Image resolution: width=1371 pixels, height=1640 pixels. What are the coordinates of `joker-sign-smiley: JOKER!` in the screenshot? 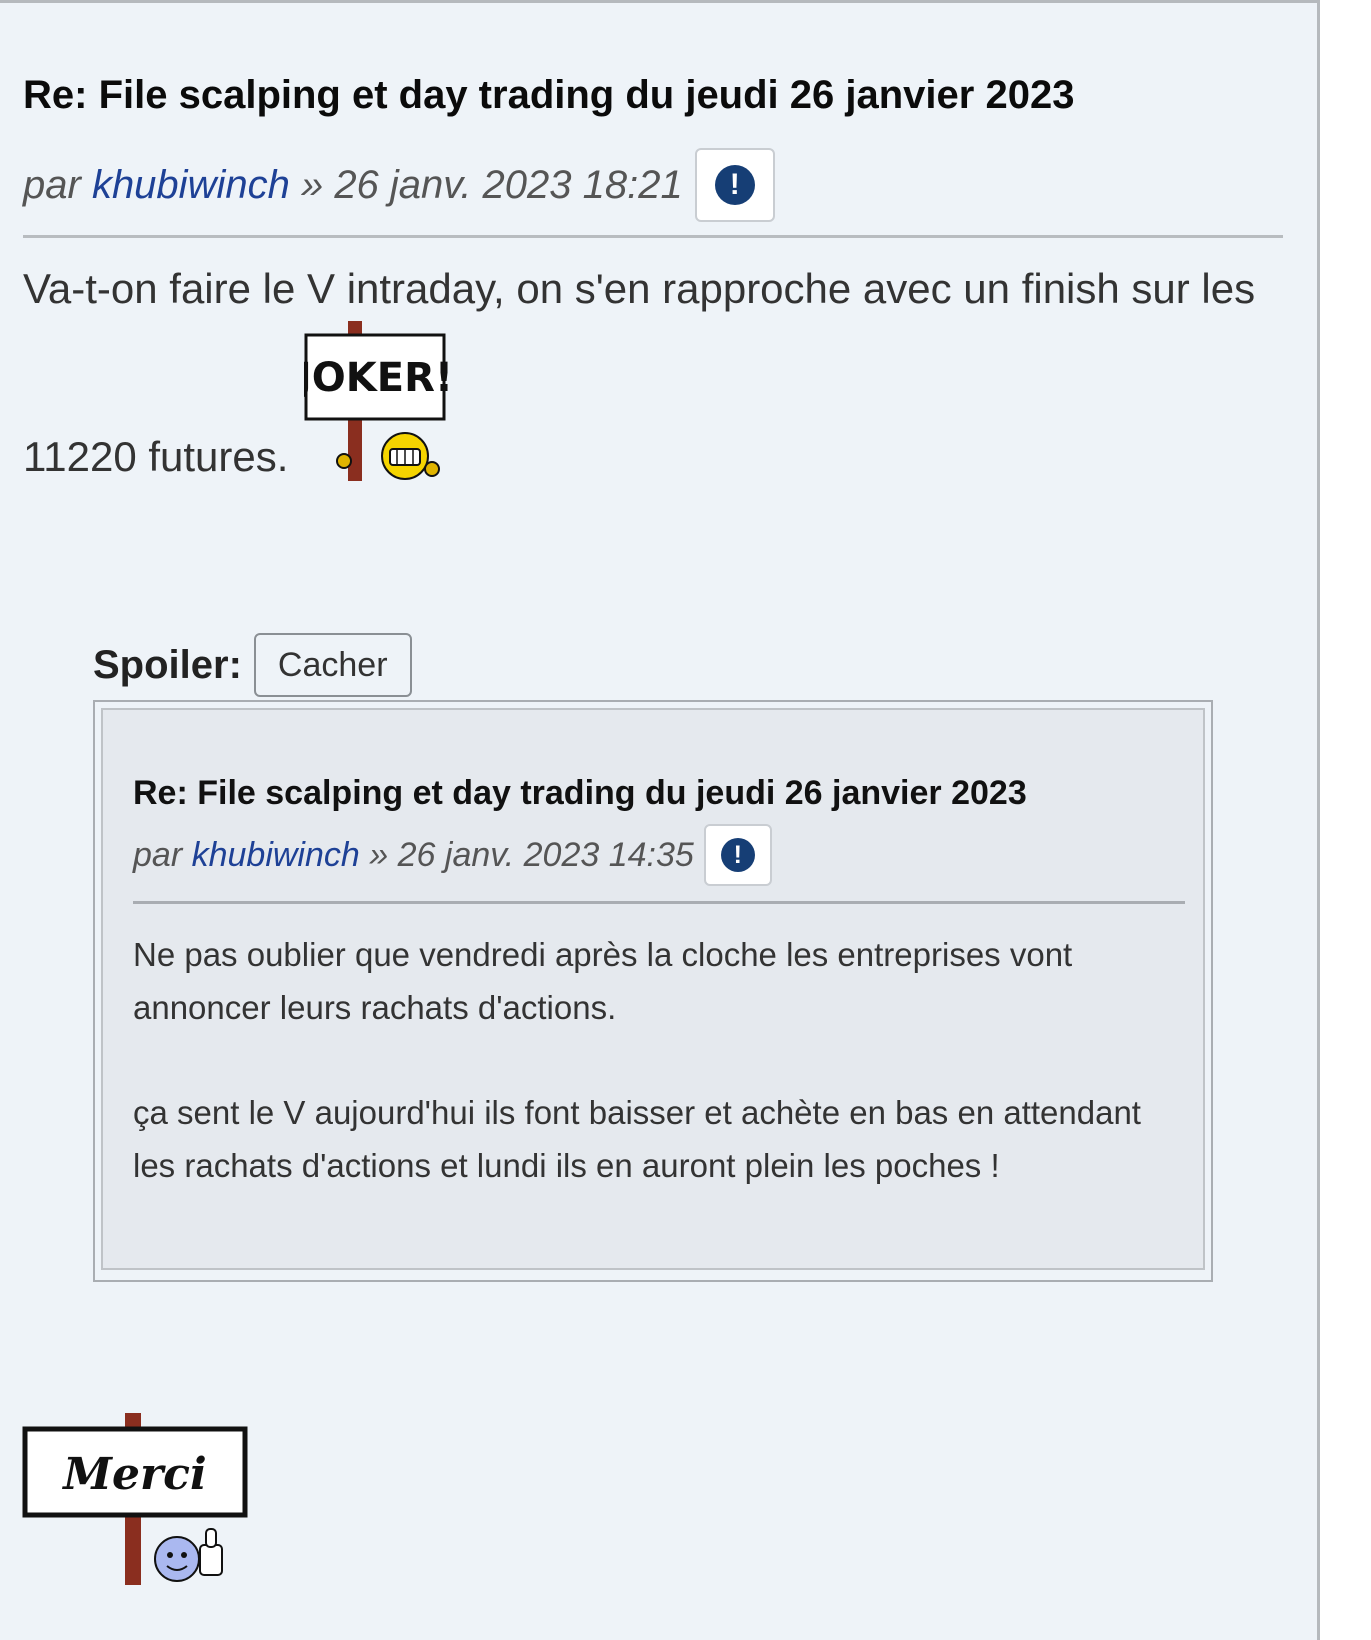 It's located at (378, 401).